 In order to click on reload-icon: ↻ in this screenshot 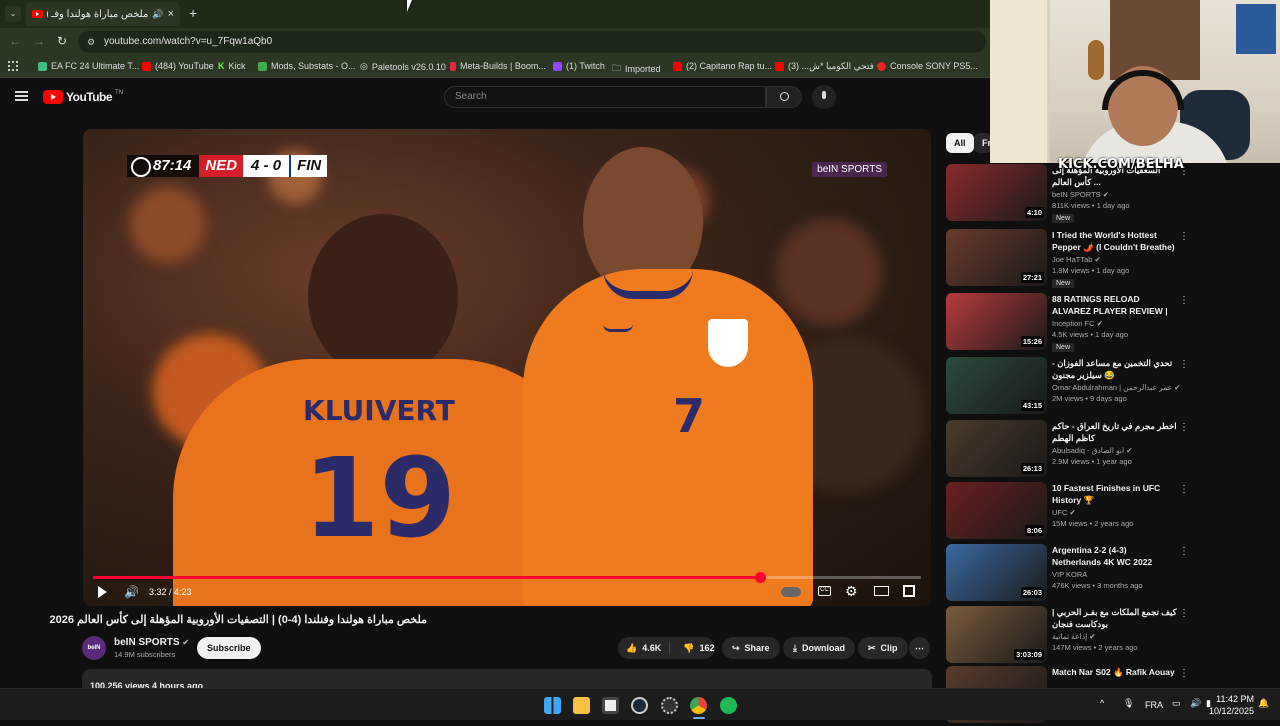, I will do `click(62, 41)`.